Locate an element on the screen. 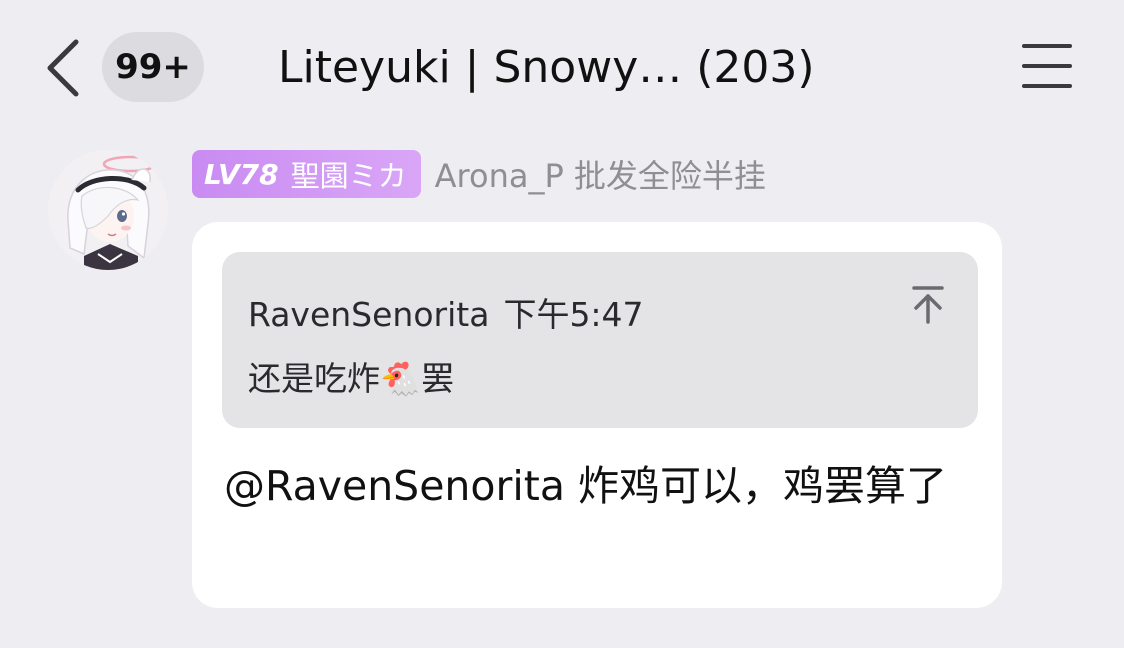 The width and height of the screenshot is (1124, 648). chevron-left-icon is located at coordinates (63, 68).